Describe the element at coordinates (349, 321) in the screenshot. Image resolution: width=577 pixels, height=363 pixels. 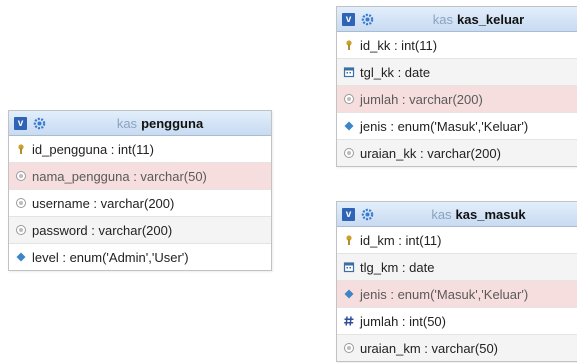
I see `numeric-column-icon` at that location.